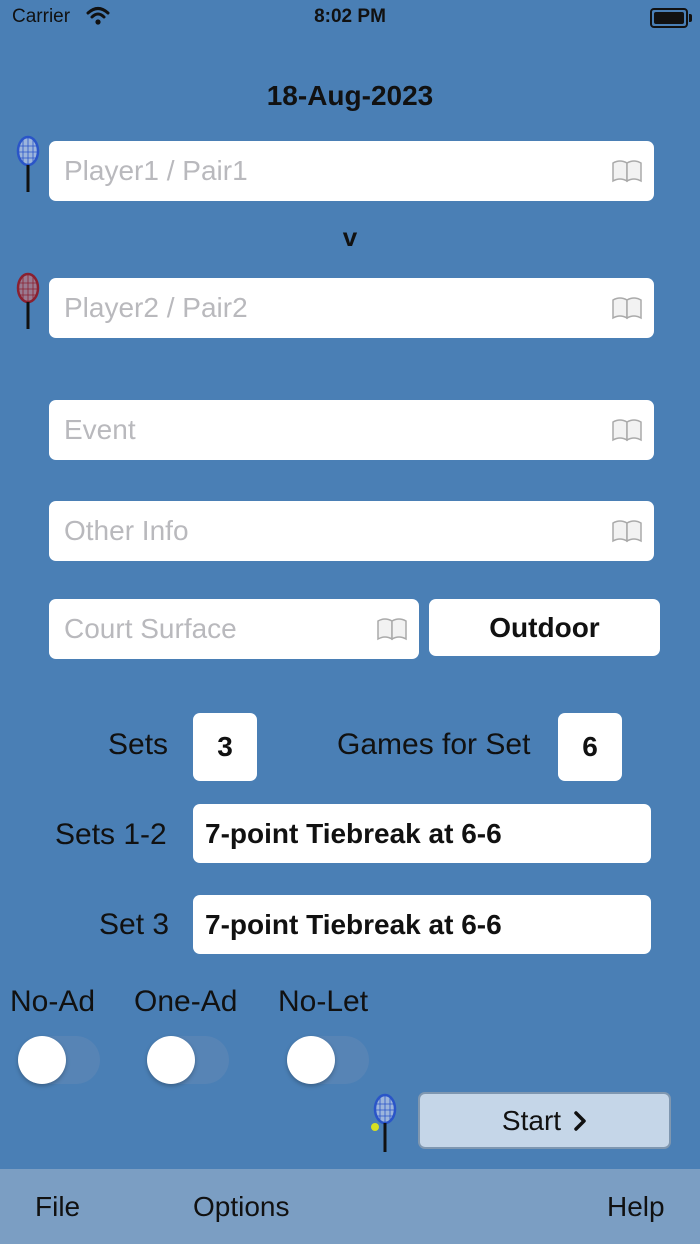  I want to click on sets-value-box: 3, so click(225, 747).